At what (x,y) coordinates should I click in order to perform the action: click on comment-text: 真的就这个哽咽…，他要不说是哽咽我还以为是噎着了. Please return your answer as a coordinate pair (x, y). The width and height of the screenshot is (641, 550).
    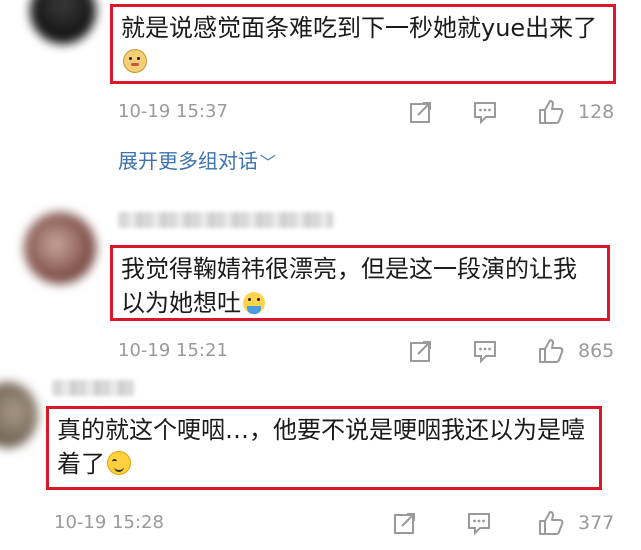
    Looking at the image, I should click on (321, 447).